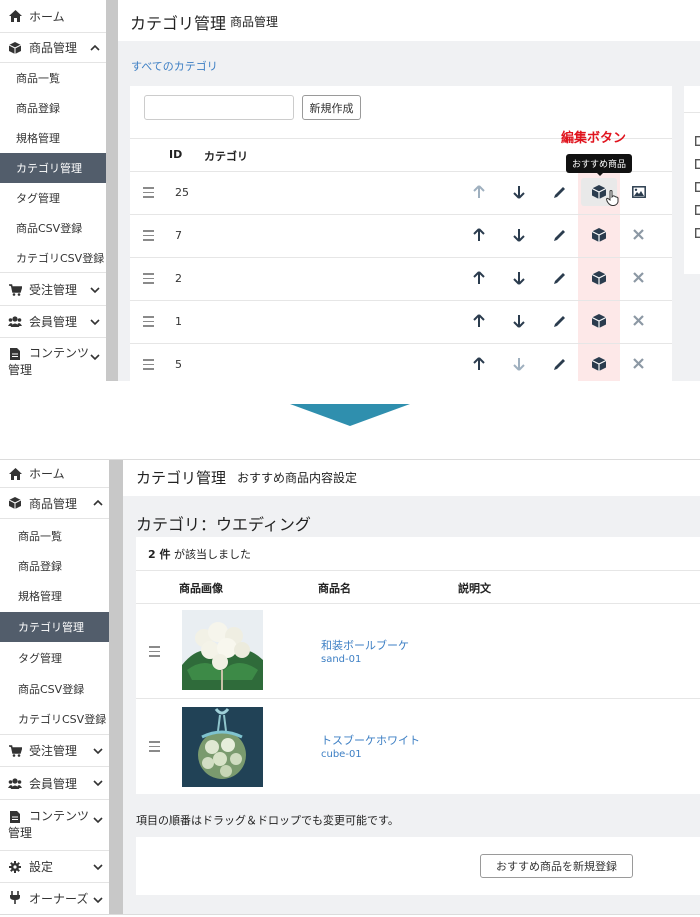 This screenshot has height=917, width=700. I want to click on register-recommended-button: おすすめ商品を新規登録, so click(556, 866).